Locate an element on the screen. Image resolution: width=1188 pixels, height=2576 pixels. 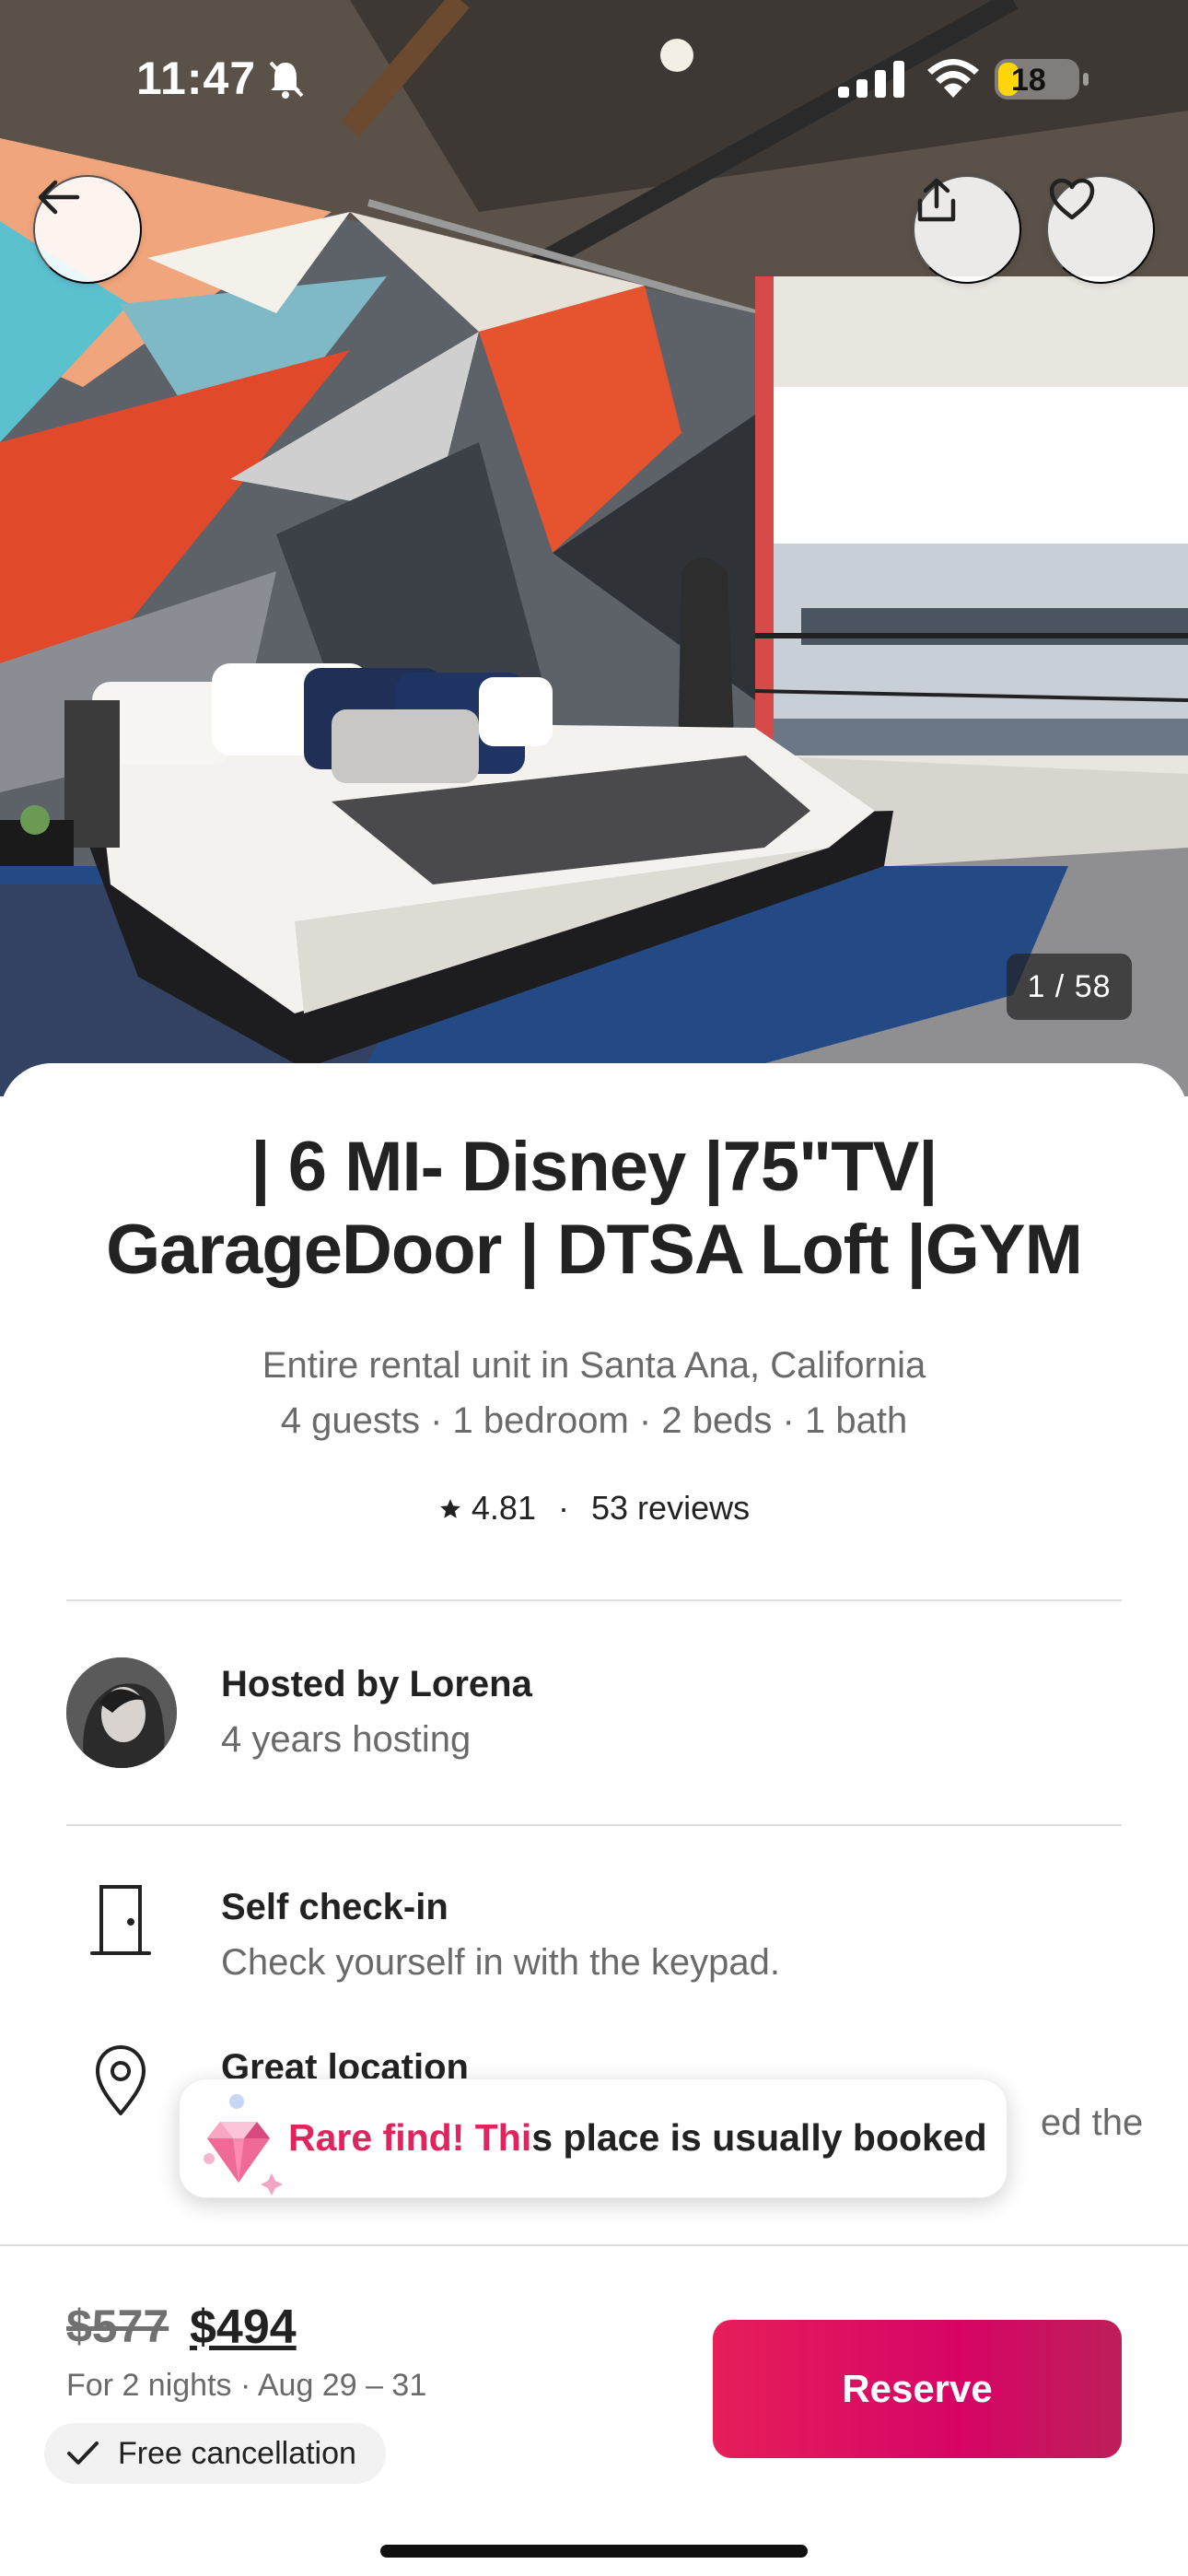
free-cancellation-badge: Free cancellation is located at coordinates (215, 2453).